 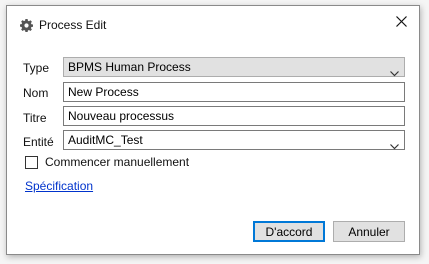 What do you see at coordinates (129, 67) in the screenshot?
I see `type-value: BPMS Human Process` at bounding box center [129, 67].